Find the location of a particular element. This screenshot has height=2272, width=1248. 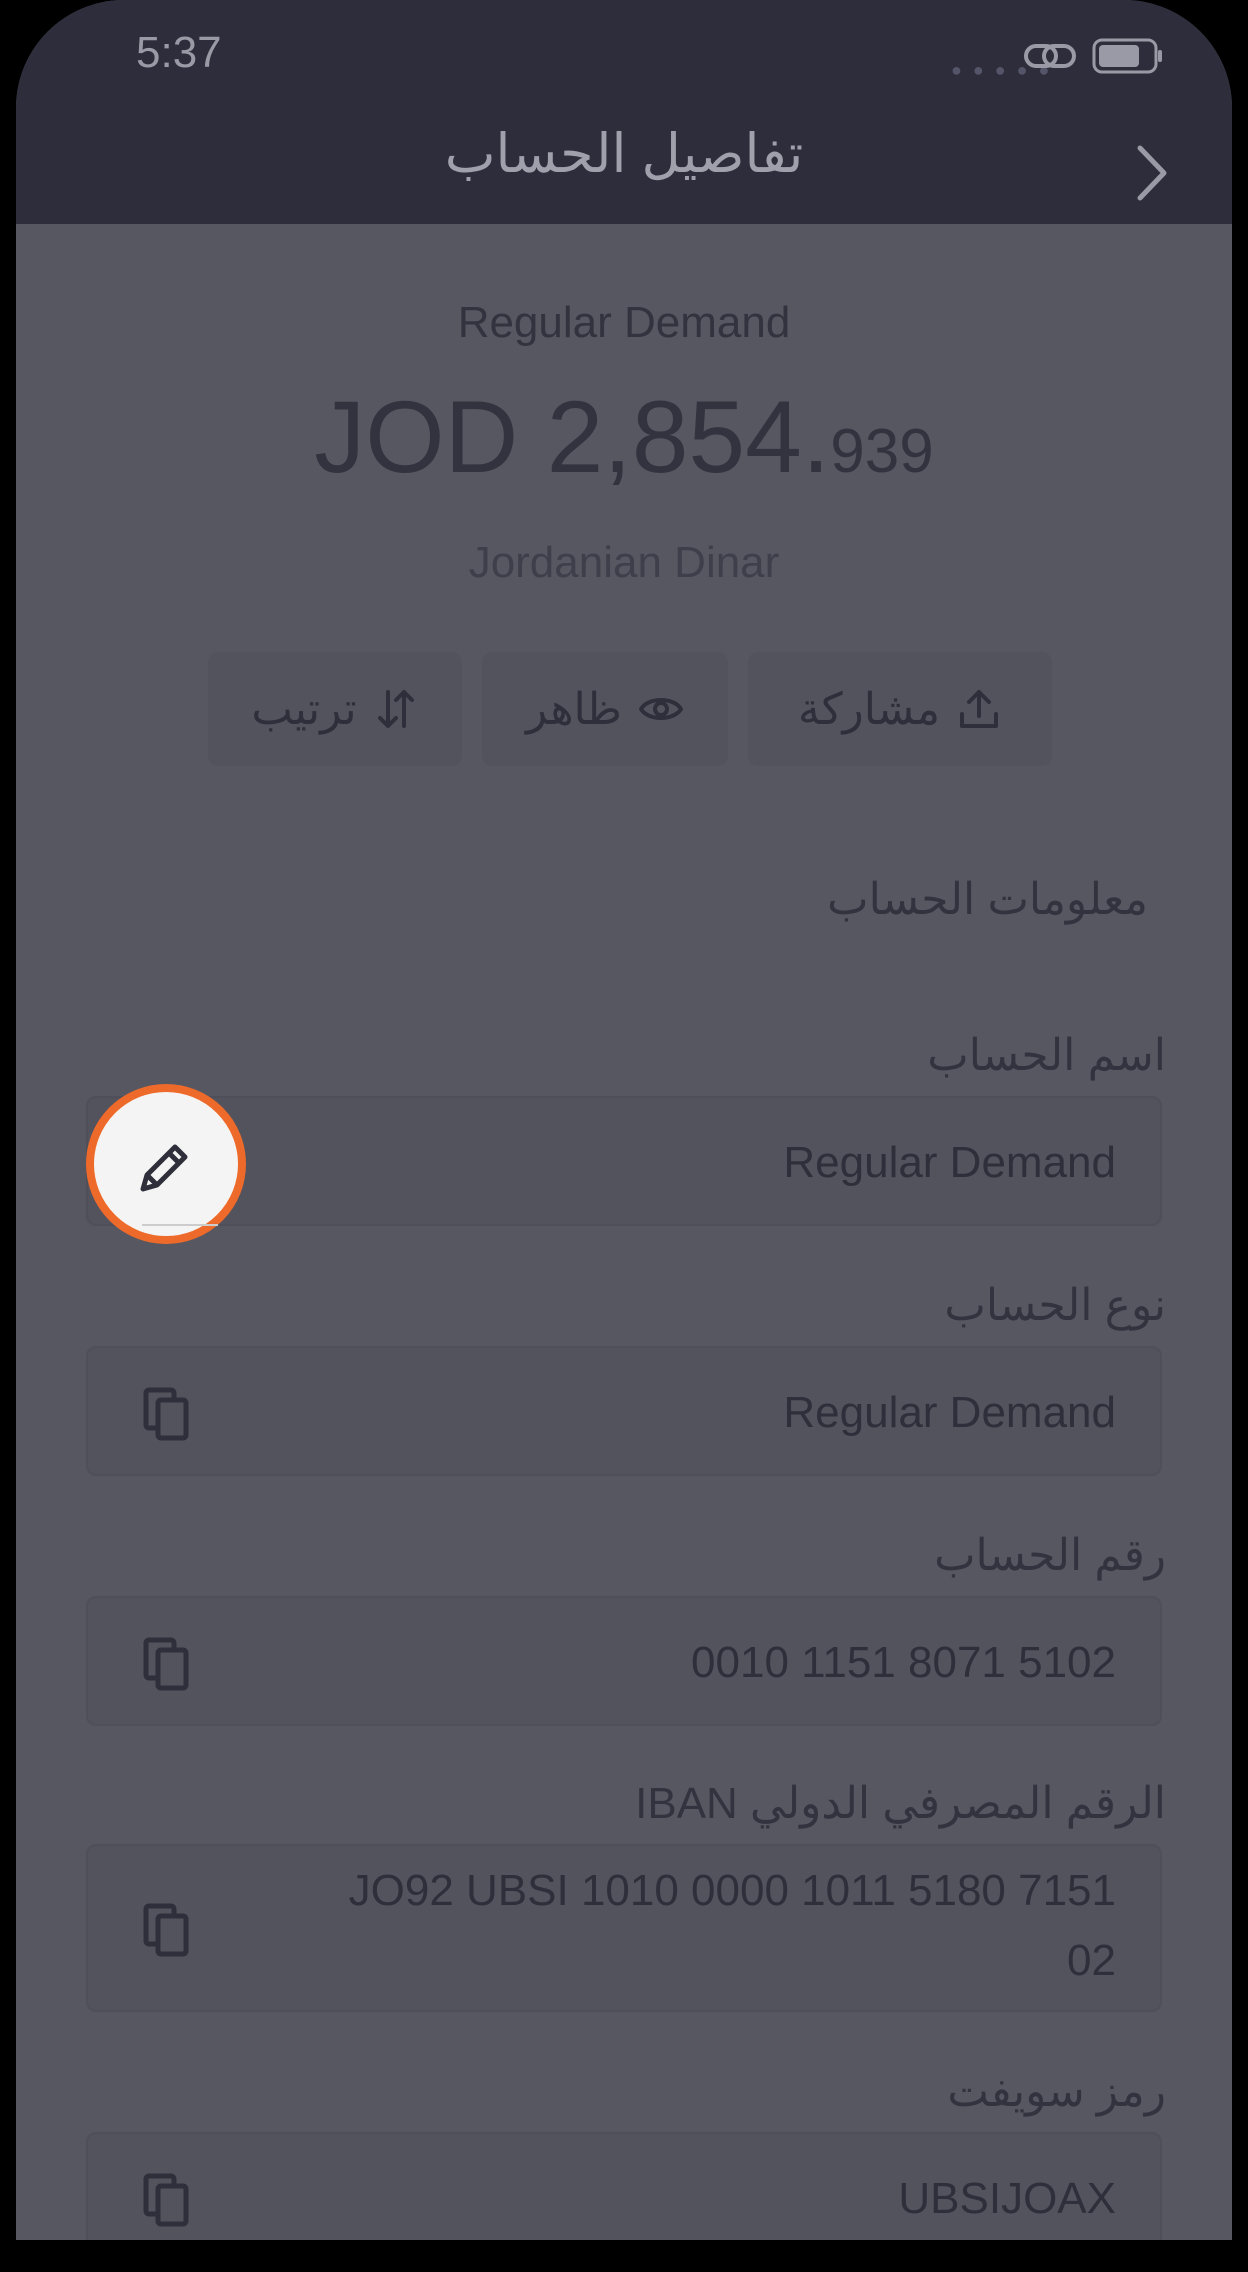

field-value-swift: UBSIJOAX is located at coordinates (1007, 2198).